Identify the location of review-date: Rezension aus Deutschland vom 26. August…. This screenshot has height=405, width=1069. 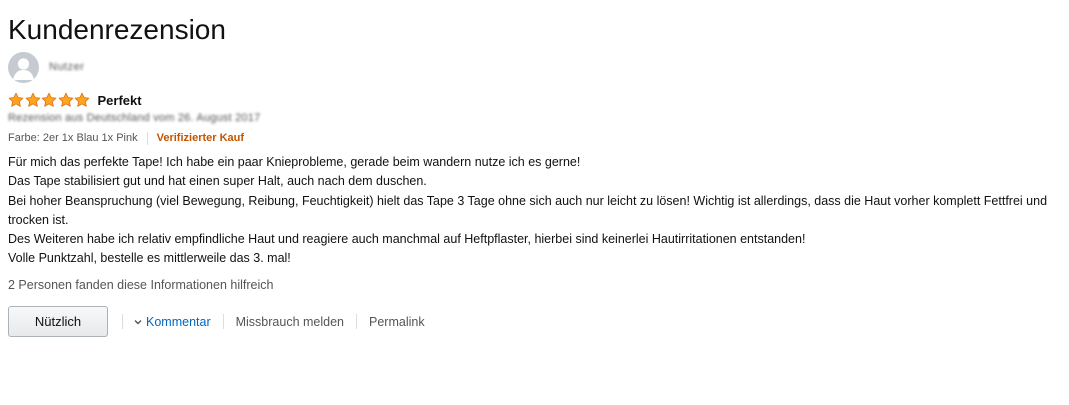
(134, 118).